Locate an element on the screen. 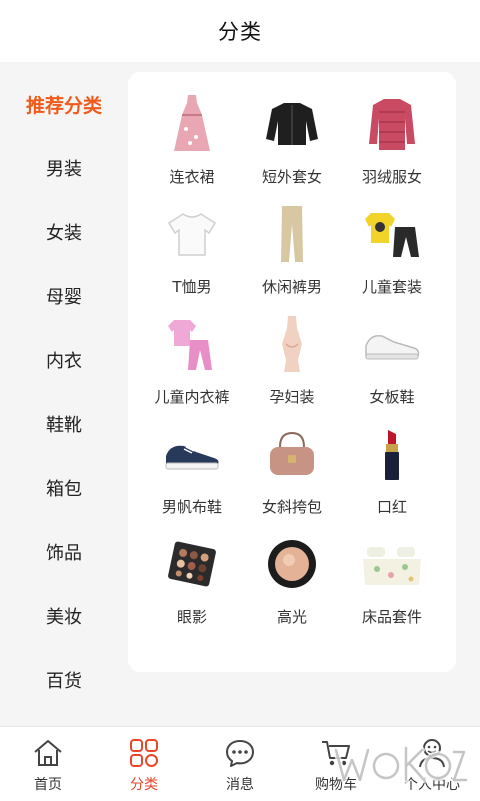 The width and height of the screenshot is (480, 801). canvas-shoe-icon is located at coordinates (192, 454).